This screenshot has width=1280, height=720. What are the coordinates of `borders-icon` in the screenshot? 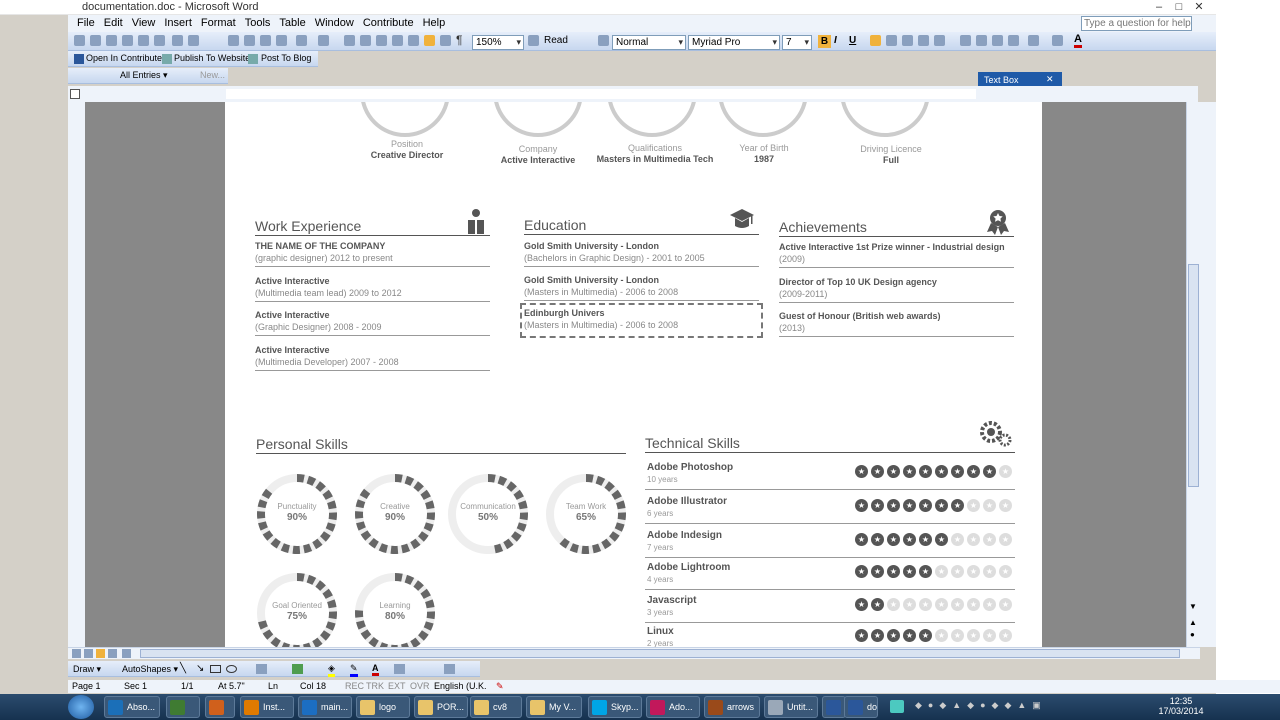 It's located at (1033, 40).